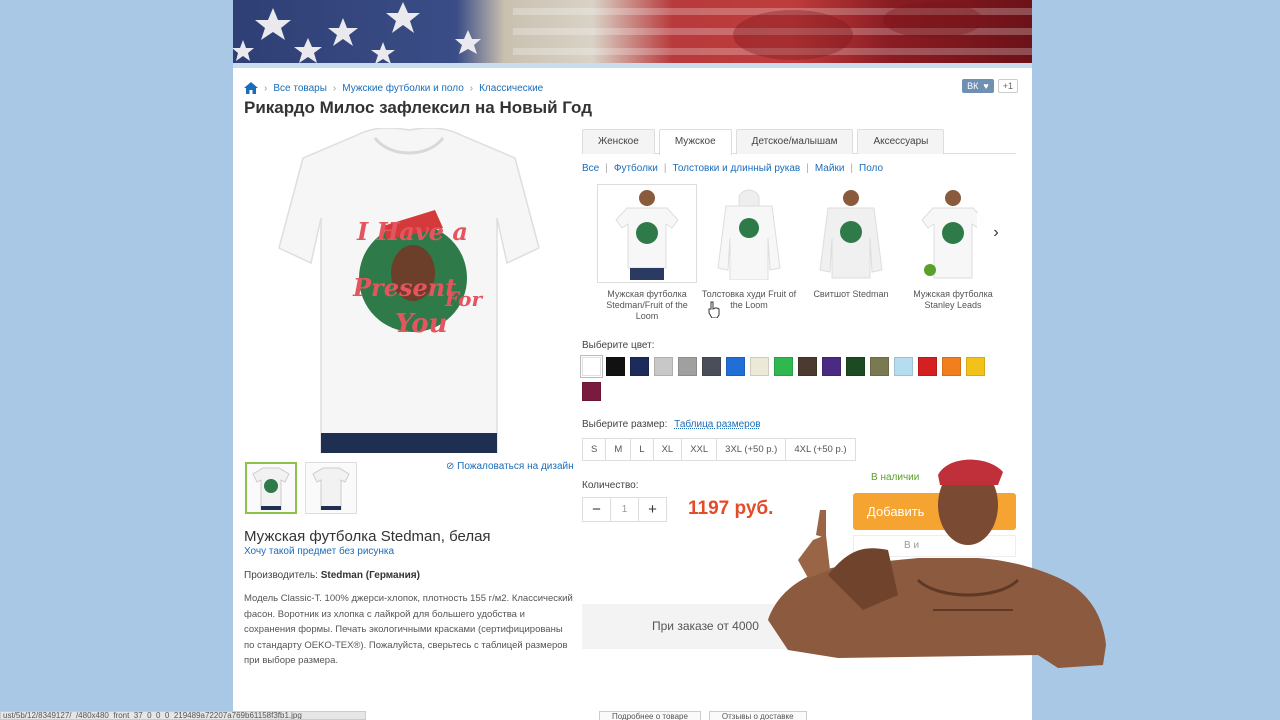 The height and width of the screenshot is (720, 1280). I want to click on vk-label: ВК, so click(973, 86).